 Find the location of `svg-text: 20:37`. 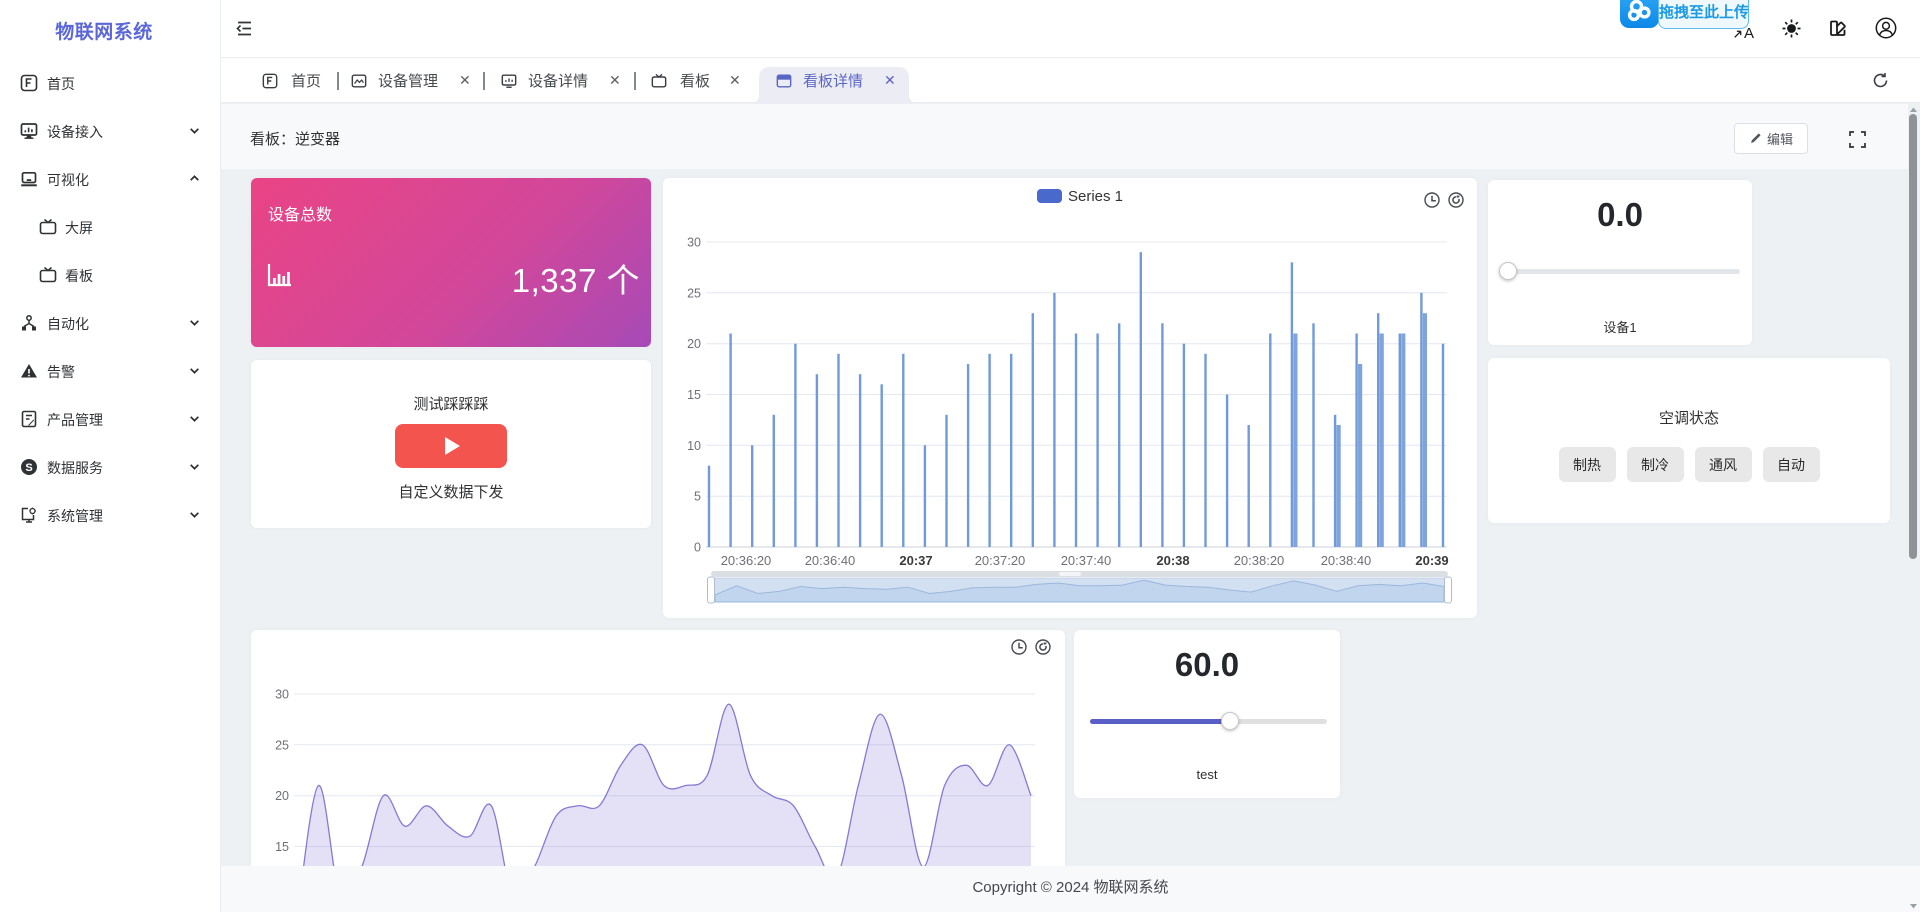

svg-text: 20:37 is located at coordinates (915, 560).